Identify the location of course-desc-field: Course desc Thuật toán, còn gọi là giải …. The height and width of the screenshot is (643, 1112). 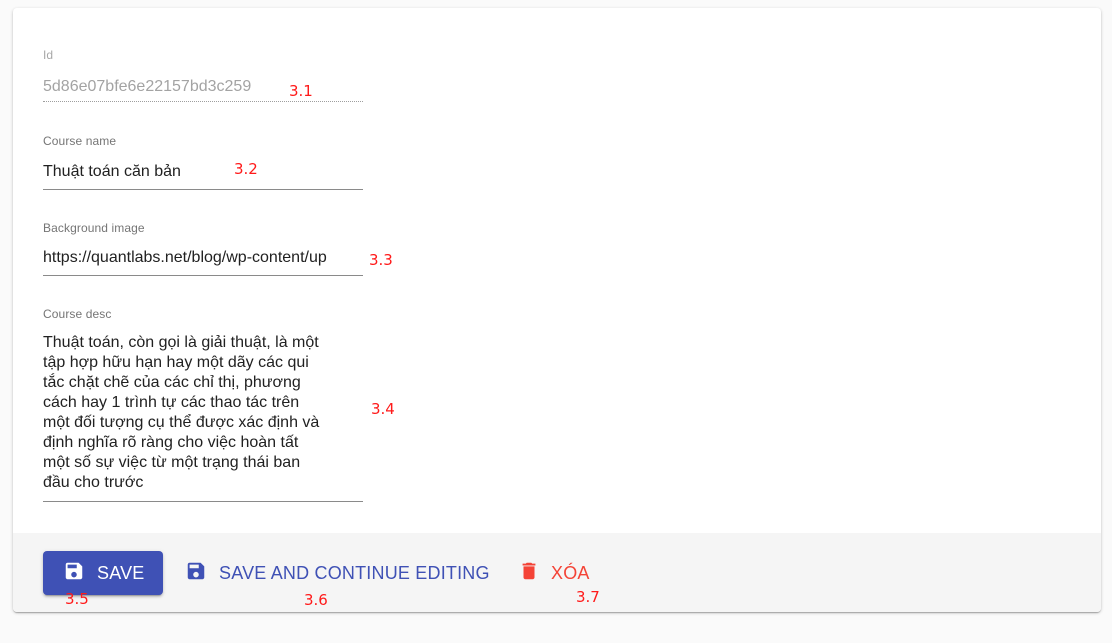
(203, 404).